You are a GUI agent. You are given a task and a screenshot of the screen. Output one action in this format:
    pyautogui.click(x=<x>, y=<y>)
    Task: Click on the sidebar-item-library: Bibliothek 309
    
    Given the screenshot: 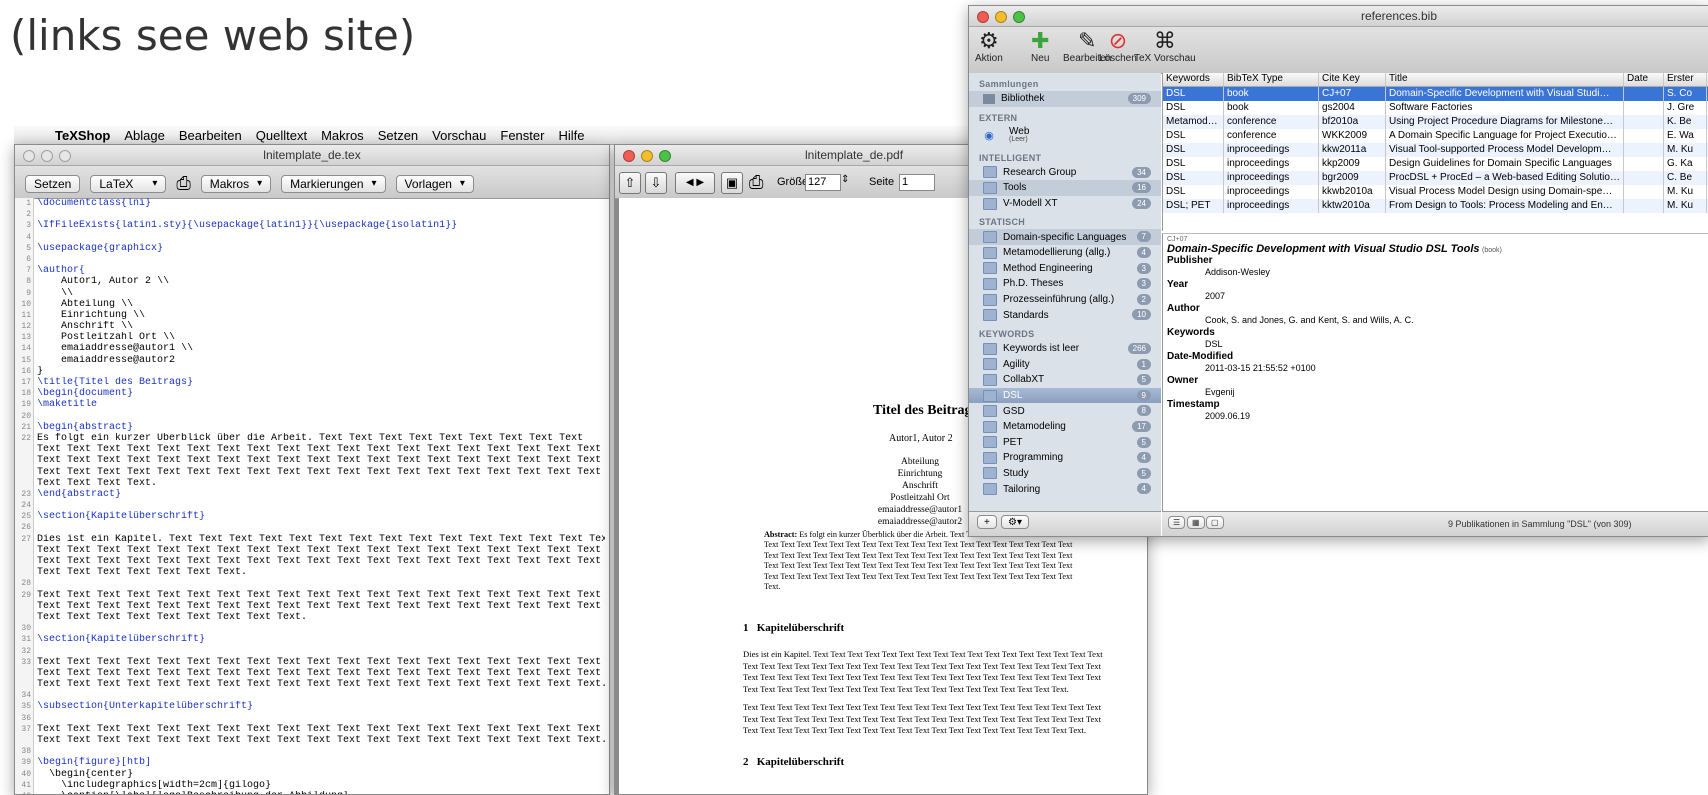 What is the action you would take?
    pyautogui.click(x=1065, y=99)
    